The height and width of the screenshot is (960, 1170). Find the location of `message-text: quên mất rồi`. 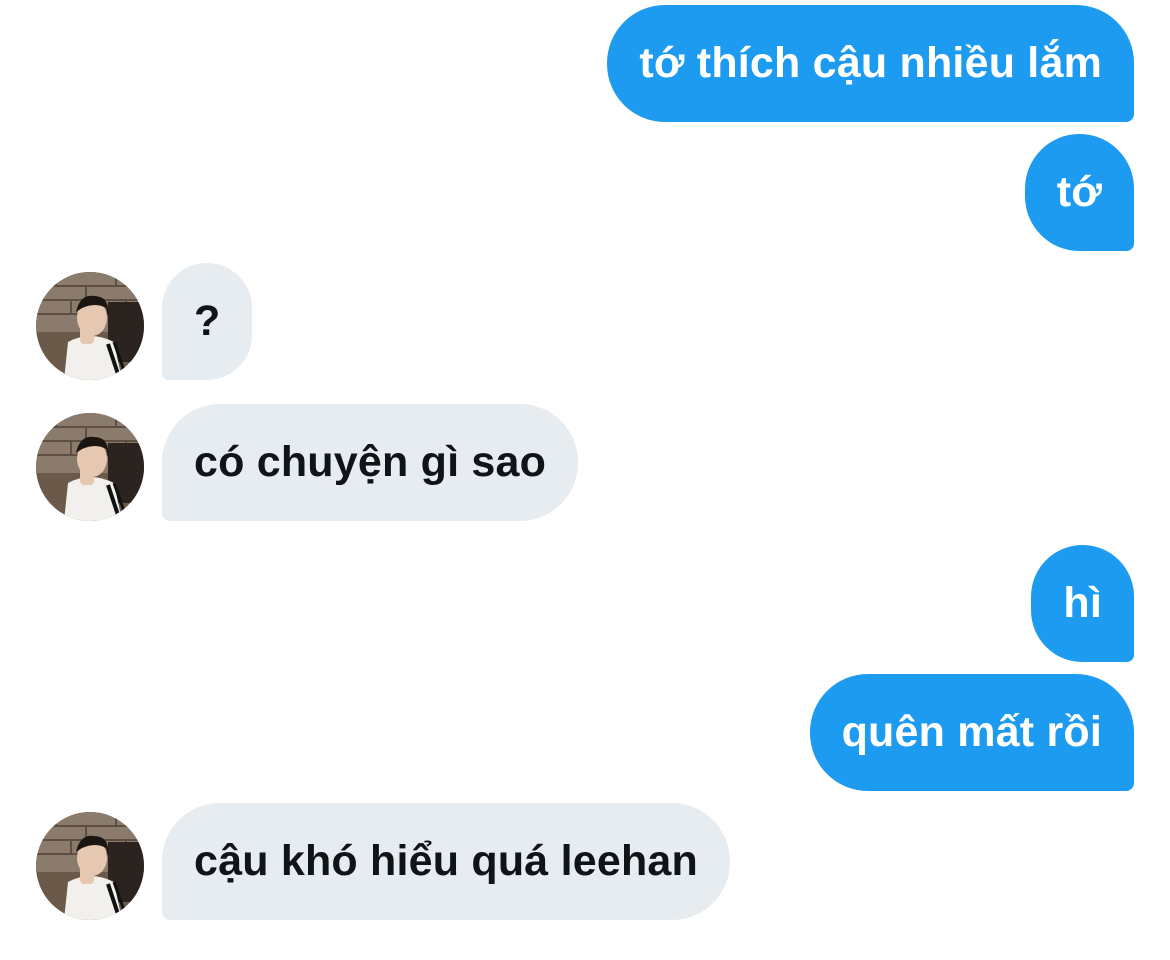

message-text: quên mất rồi is located at coordinates (971, 732).